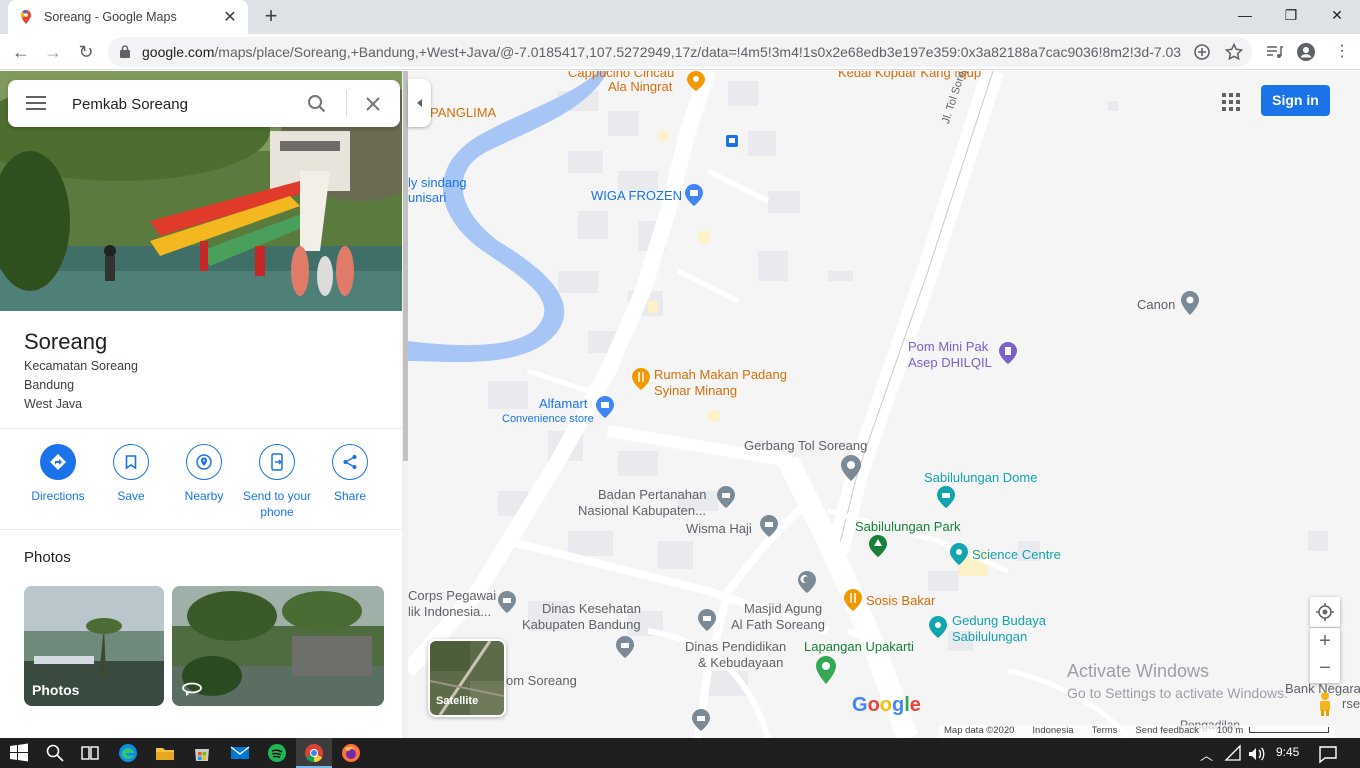 Image resolution: width=1360 pixels, height=768 pixels. Describe the element at coordinates (732, 141) in the screenshot. I see `bus-stop-icon` at that location.